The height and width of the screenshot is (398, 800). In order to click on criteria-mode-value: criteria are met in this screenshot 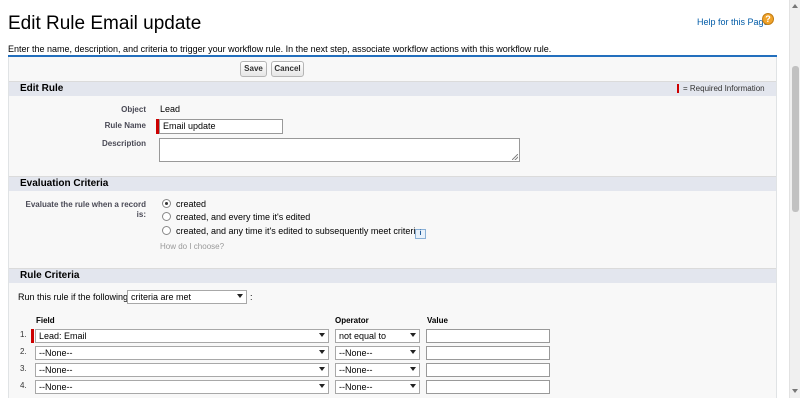, I will do `click(161, 297)`.